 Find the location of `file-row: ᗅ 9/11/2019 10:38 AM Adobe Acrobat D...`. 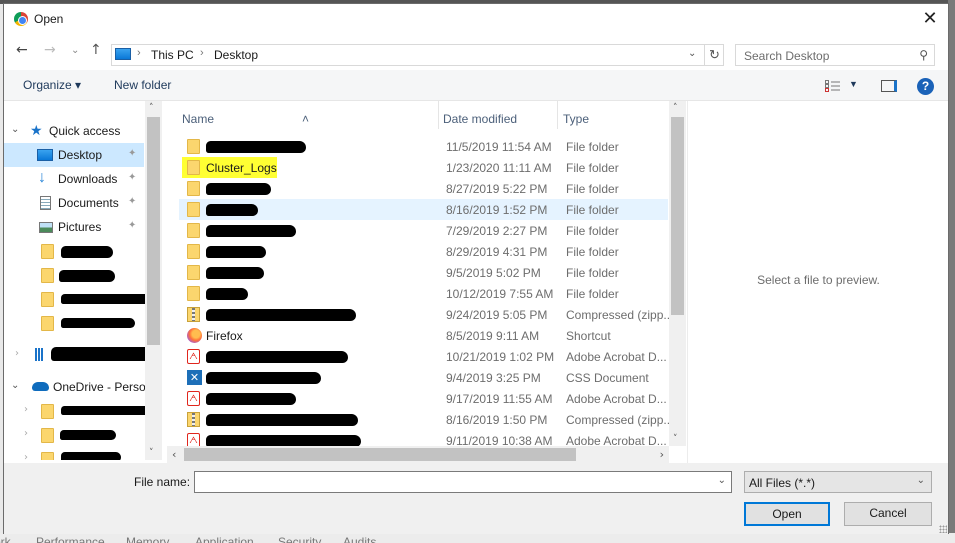

file-row: ᗅ 9/11/2019 10:38 AM Adobe Acrobat D... is located at coordinates (423, 438).